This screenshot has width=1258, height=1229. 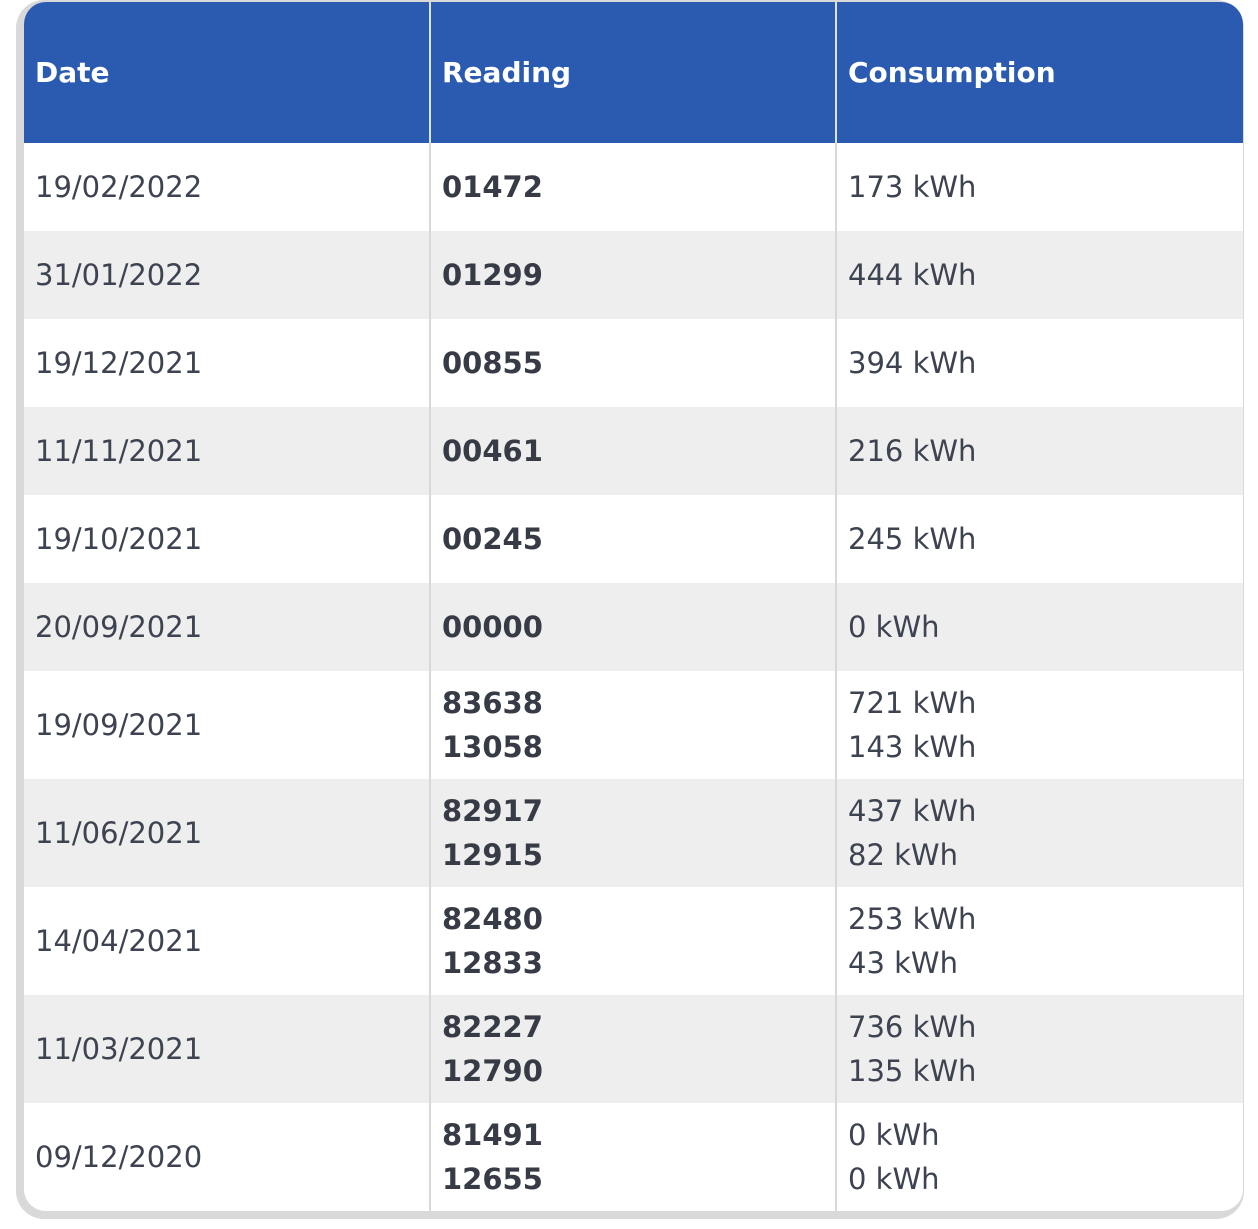 I want to click on reading-cell: 82480 12833, so click(x=633, y=941).